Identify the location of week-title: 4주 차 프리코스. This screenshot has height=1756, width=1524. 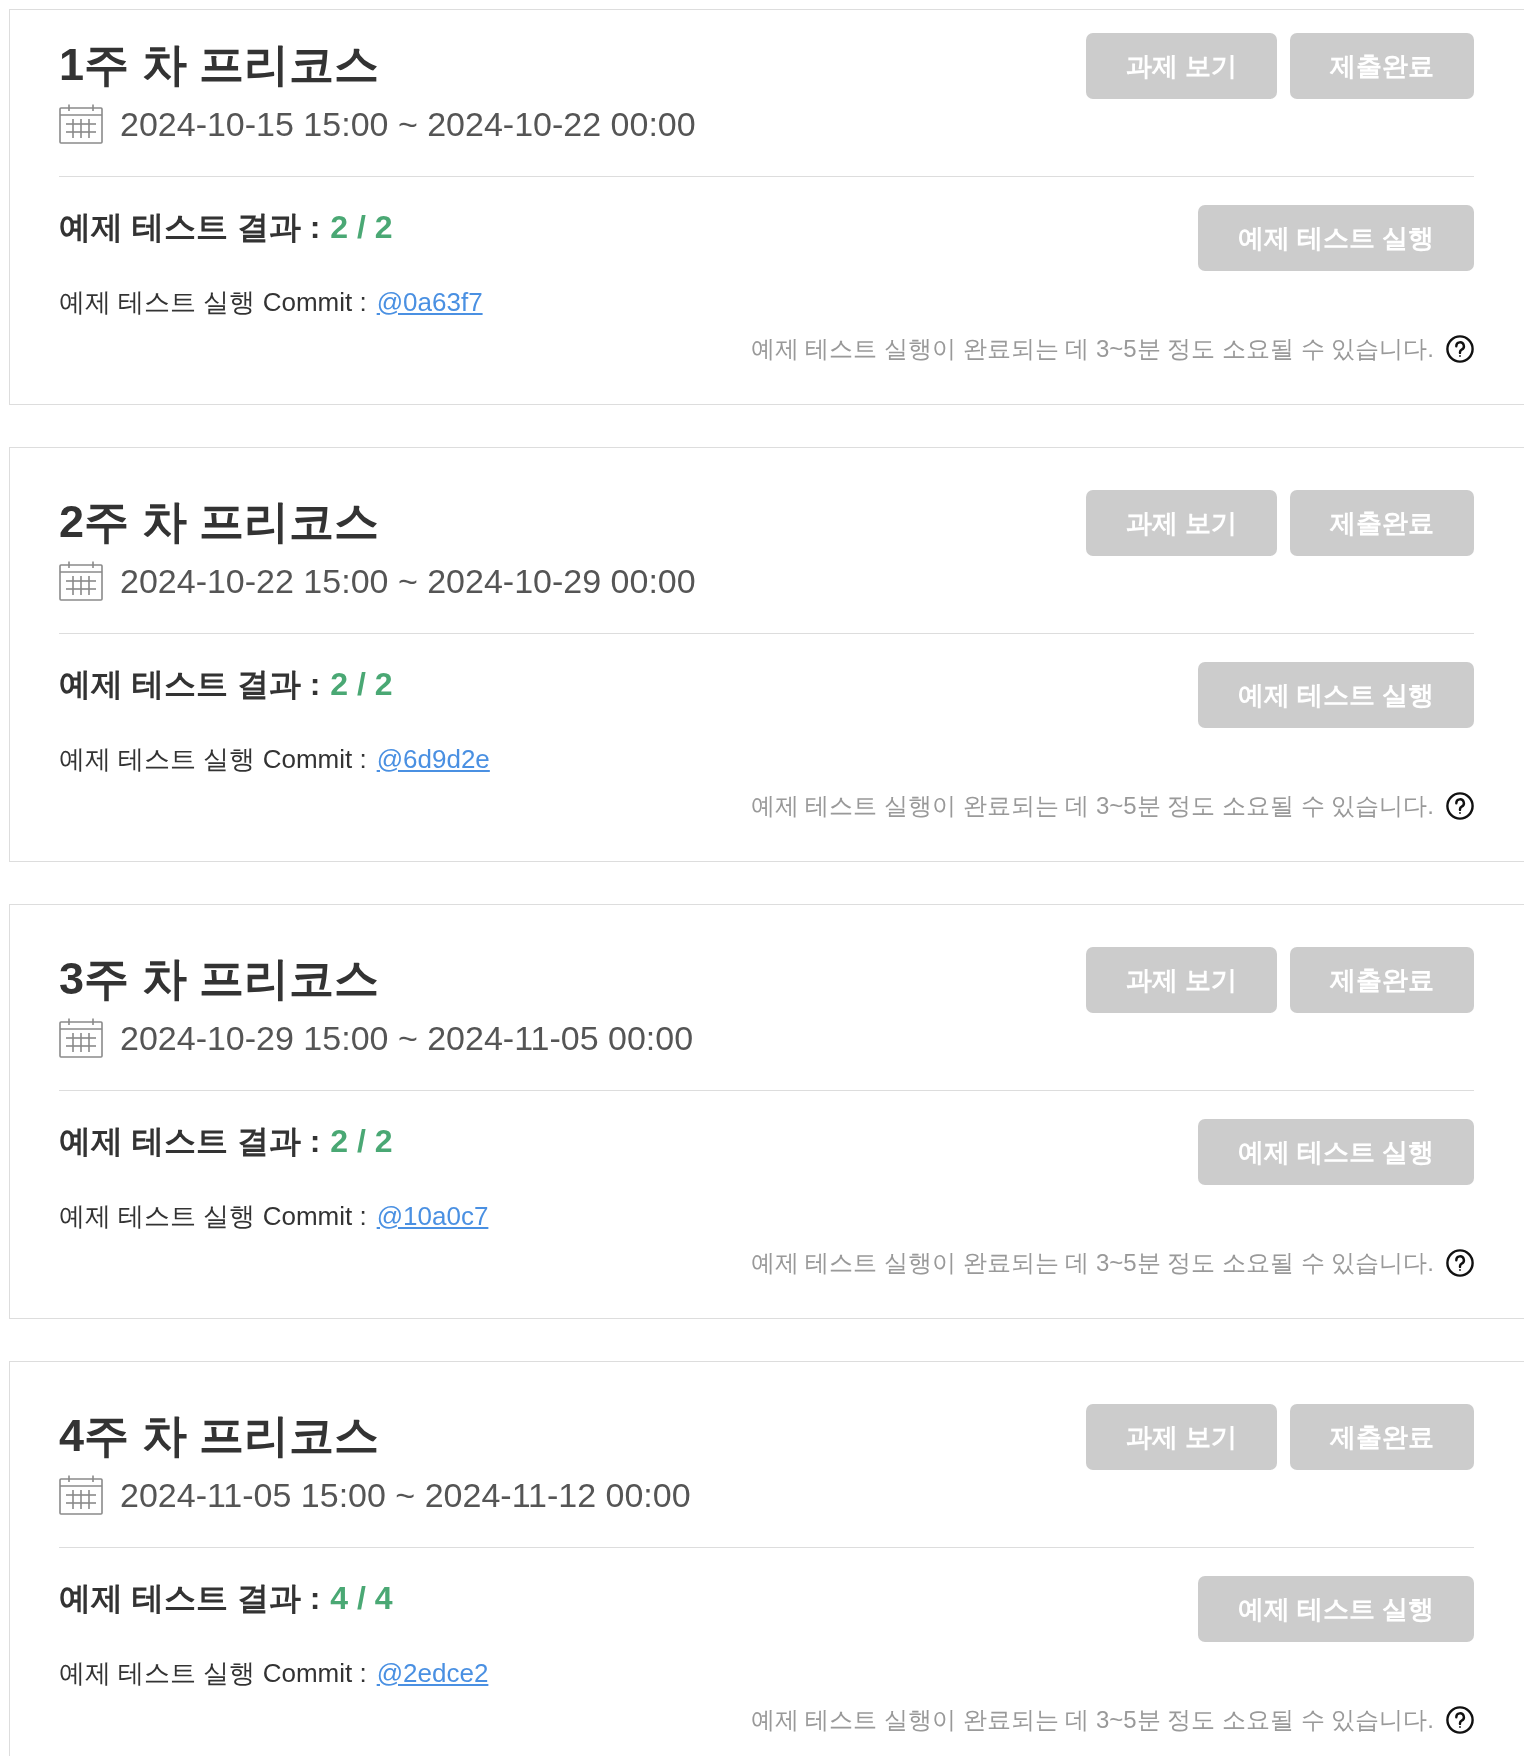
(219, 1436).